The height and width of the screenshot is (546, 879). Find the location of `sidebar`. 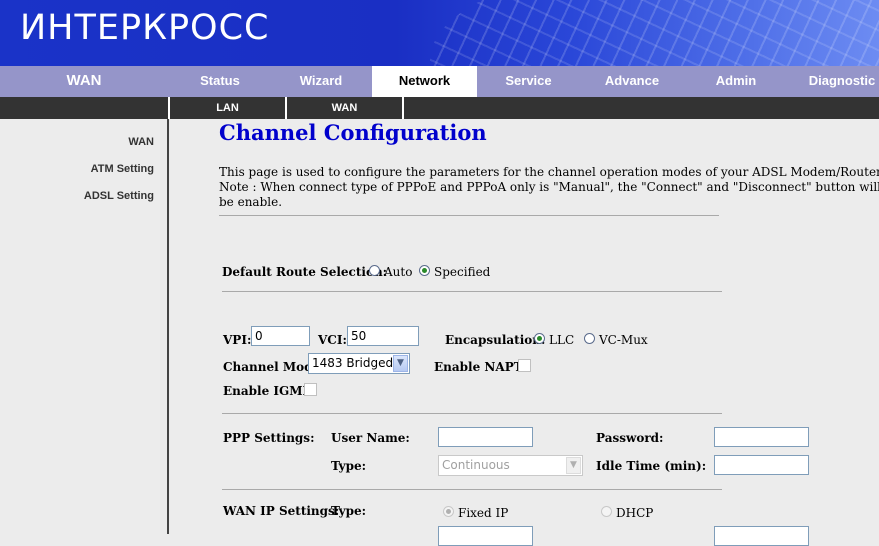

sidebar is located at coordinates (83, 326).